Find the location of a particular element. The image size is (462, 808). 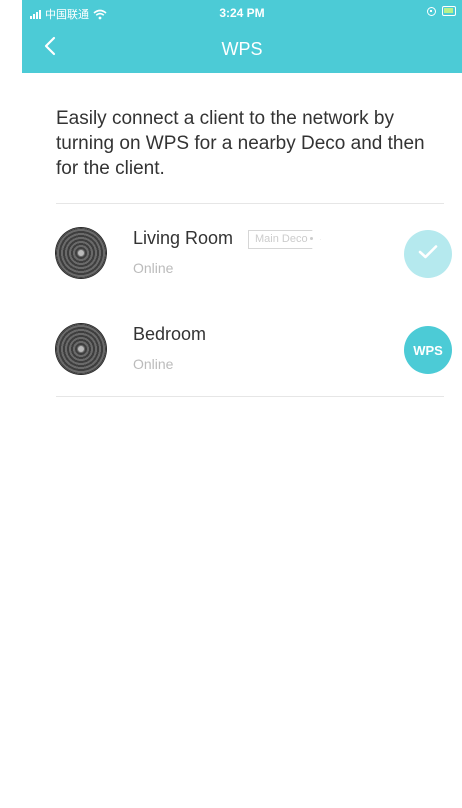

deco-row-living-room: Living Room Main Deco Online is located at coordinates (242, 252).